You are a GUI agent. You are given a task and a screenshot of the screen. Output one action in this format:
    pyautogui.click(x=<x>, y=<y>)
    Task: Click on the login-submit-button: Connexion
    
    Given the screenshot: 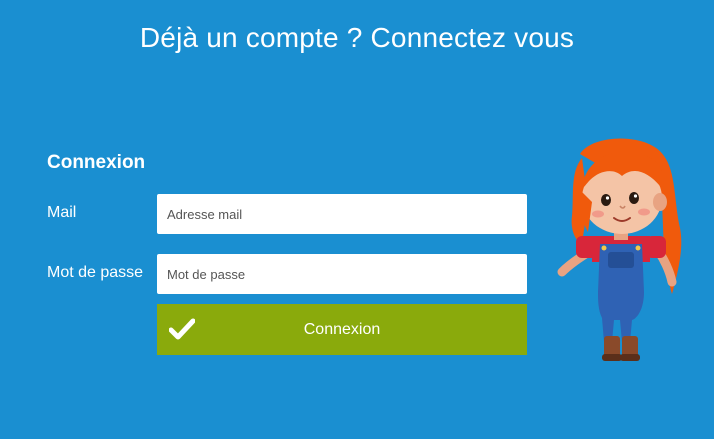 What is the action you would take?
    pyautogui.click(x=342, y=329)
    